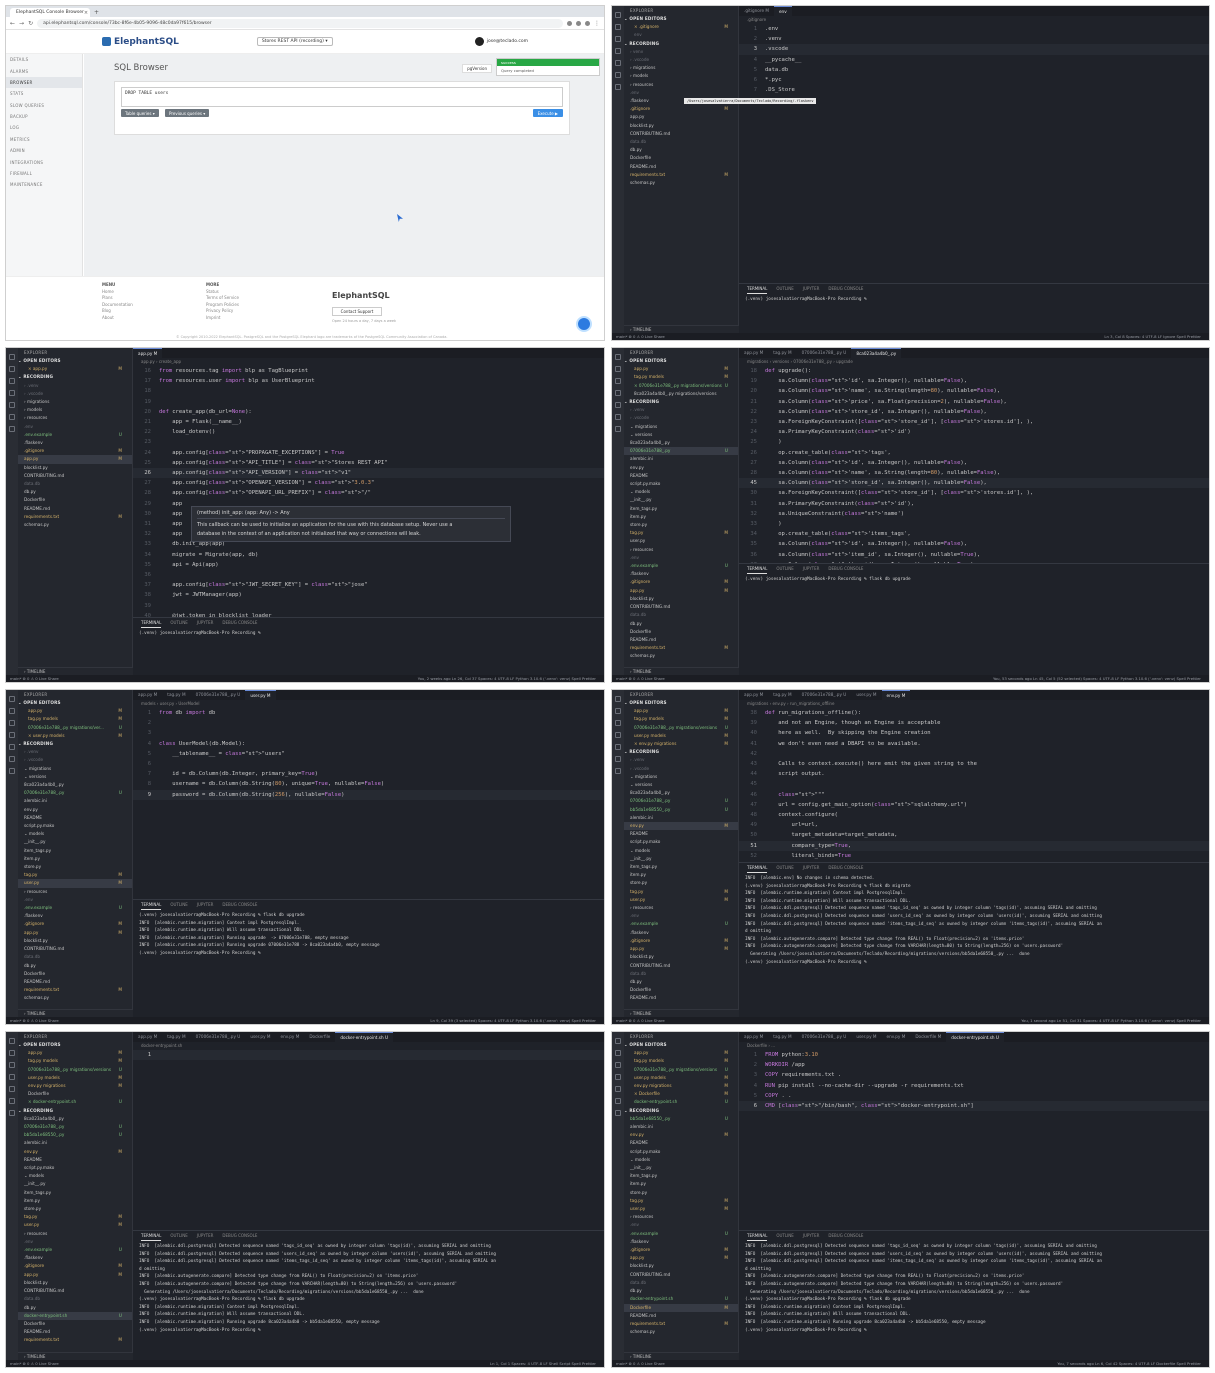  What do you see at coordinates (876, 353) in the screenshot?
I see `editor-tab: 8ca023a4a4b0_.py` at bounding box center [876, 353].